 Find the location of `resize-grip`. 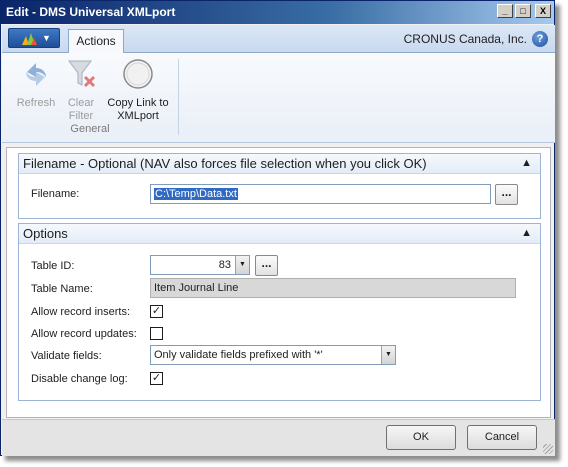

resize-grip is located at coordinates (548, 449).